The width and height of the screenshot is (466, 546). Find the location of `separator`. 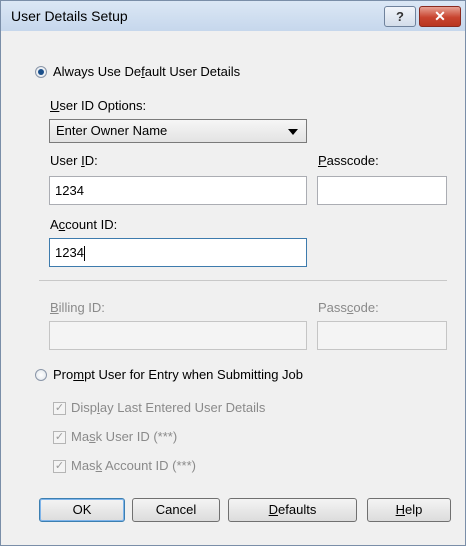

separator is located at coordinates (243, 280).